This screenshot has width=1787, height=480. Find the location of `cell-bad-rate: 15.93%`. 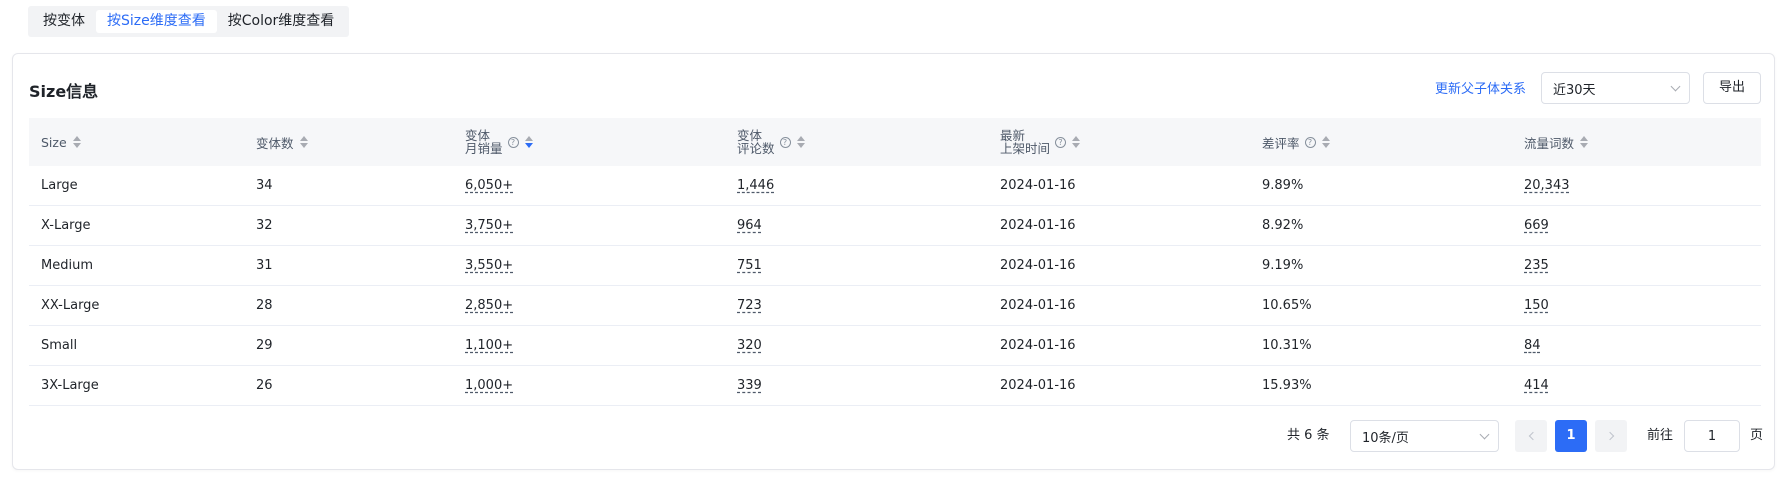

cell-bad-rate: 15.93% is located at coordinates (1287, 385).